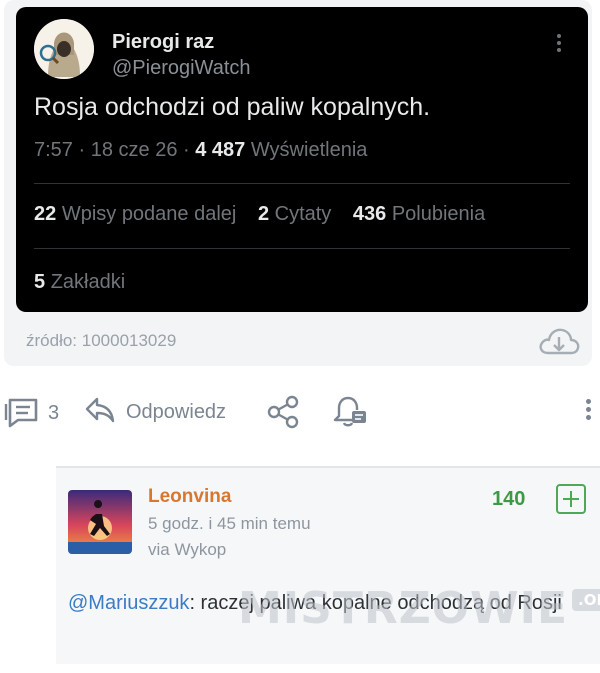  I want to click on reposts-count: 22, so click(45, 214).